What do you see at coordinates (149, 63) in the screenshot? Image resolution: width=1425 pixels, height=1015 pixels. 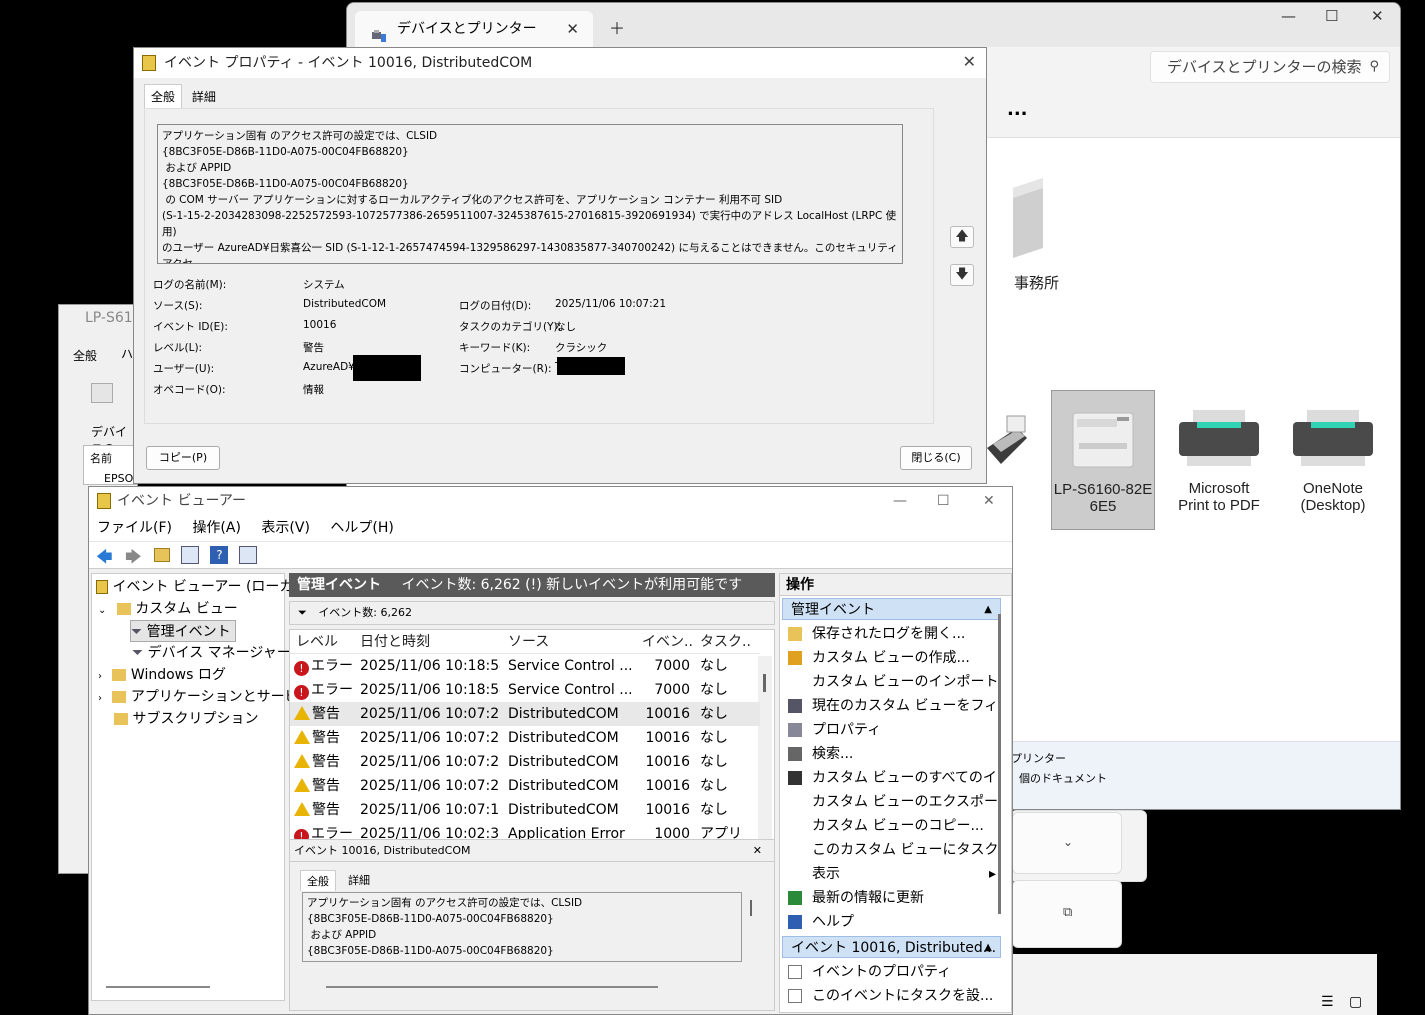 I see `event-viewer-icon` at bounding box center [149, 63].